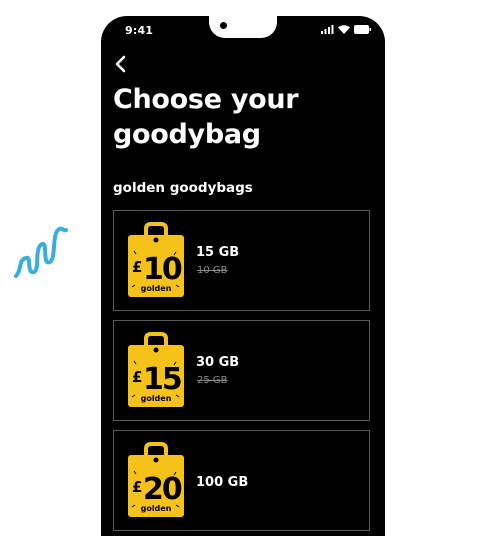 The image size is (487, 536). What do you see at coordinates (162, 269) in the screenshot?
I see `bag-price: 10` at bounding box center [162, 269].